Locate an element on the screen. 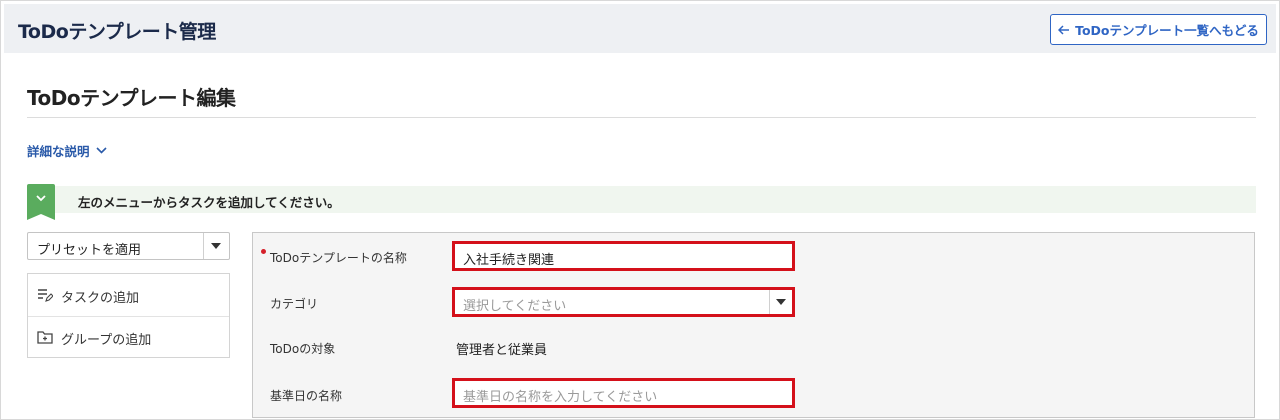  back-button-label: ToDoテンプレート一覧へもどる is located at coordinates (1167, 30).